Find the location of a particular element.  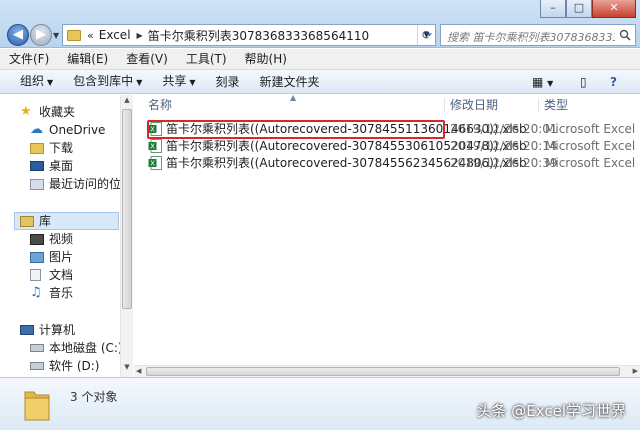

details-pane: 3 个对象 头条 @Excel学习世界 is located at coordinates (320, 403).